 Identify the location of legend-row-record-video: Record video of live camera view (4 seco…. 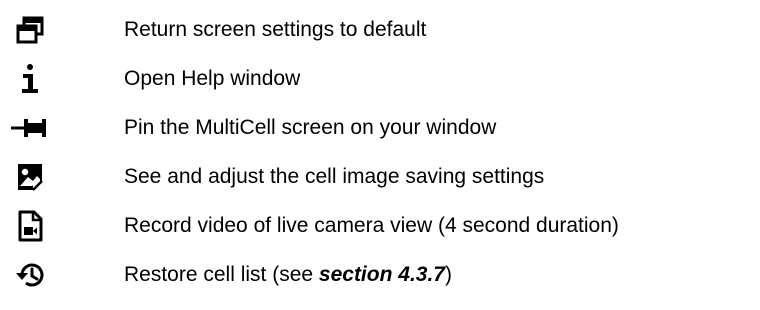
(380, 226).